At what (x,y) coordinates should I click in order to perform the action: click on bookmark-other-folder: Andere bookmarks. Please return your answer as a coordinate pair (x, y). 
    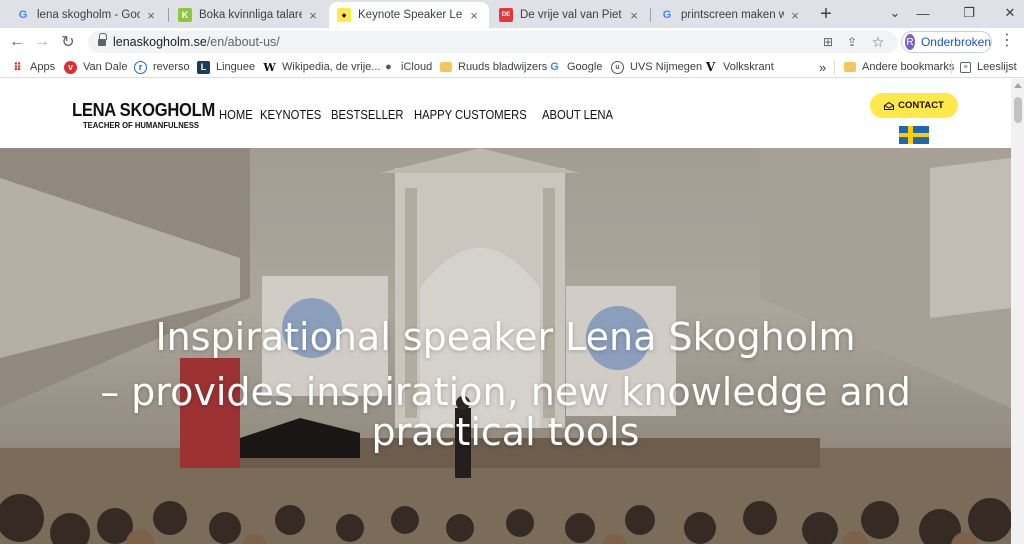
    Looking at the image, I should click on (899, 67).